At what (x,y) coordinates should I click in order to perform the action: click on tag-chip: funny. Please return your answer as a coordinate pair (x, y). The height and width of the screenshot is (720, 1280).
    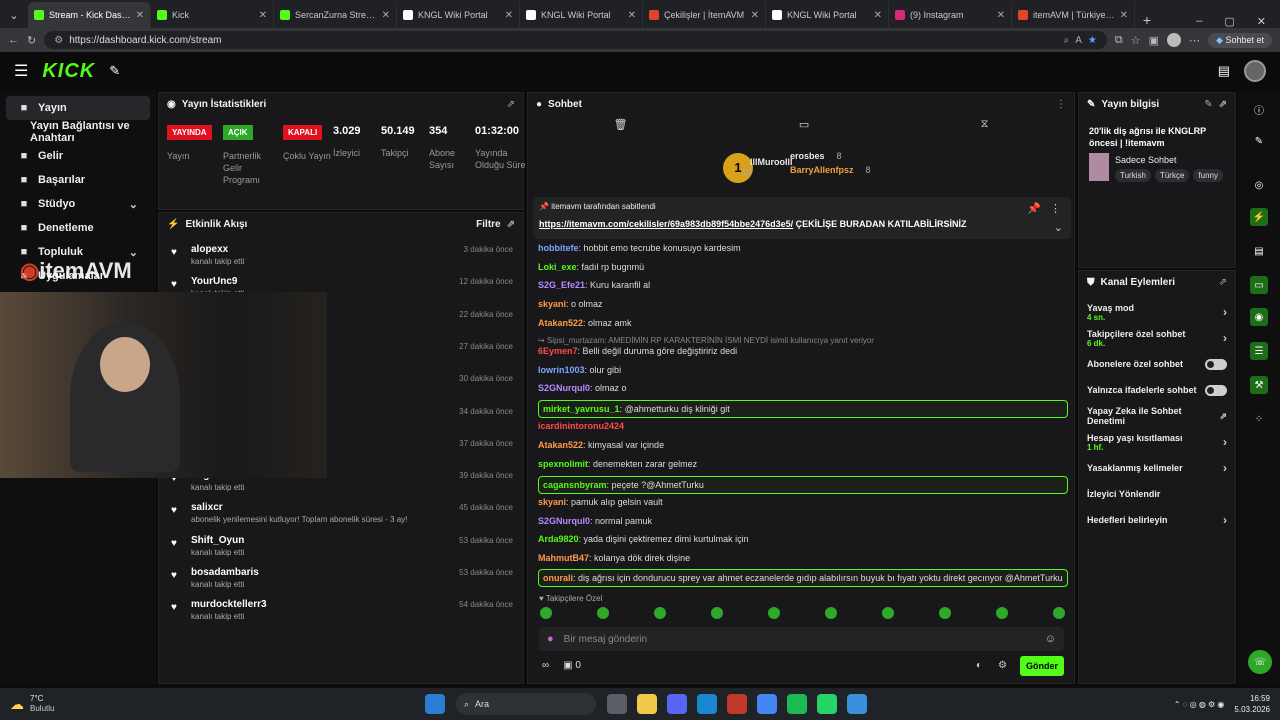
    Looking at the image, I should click on (1208, 175).